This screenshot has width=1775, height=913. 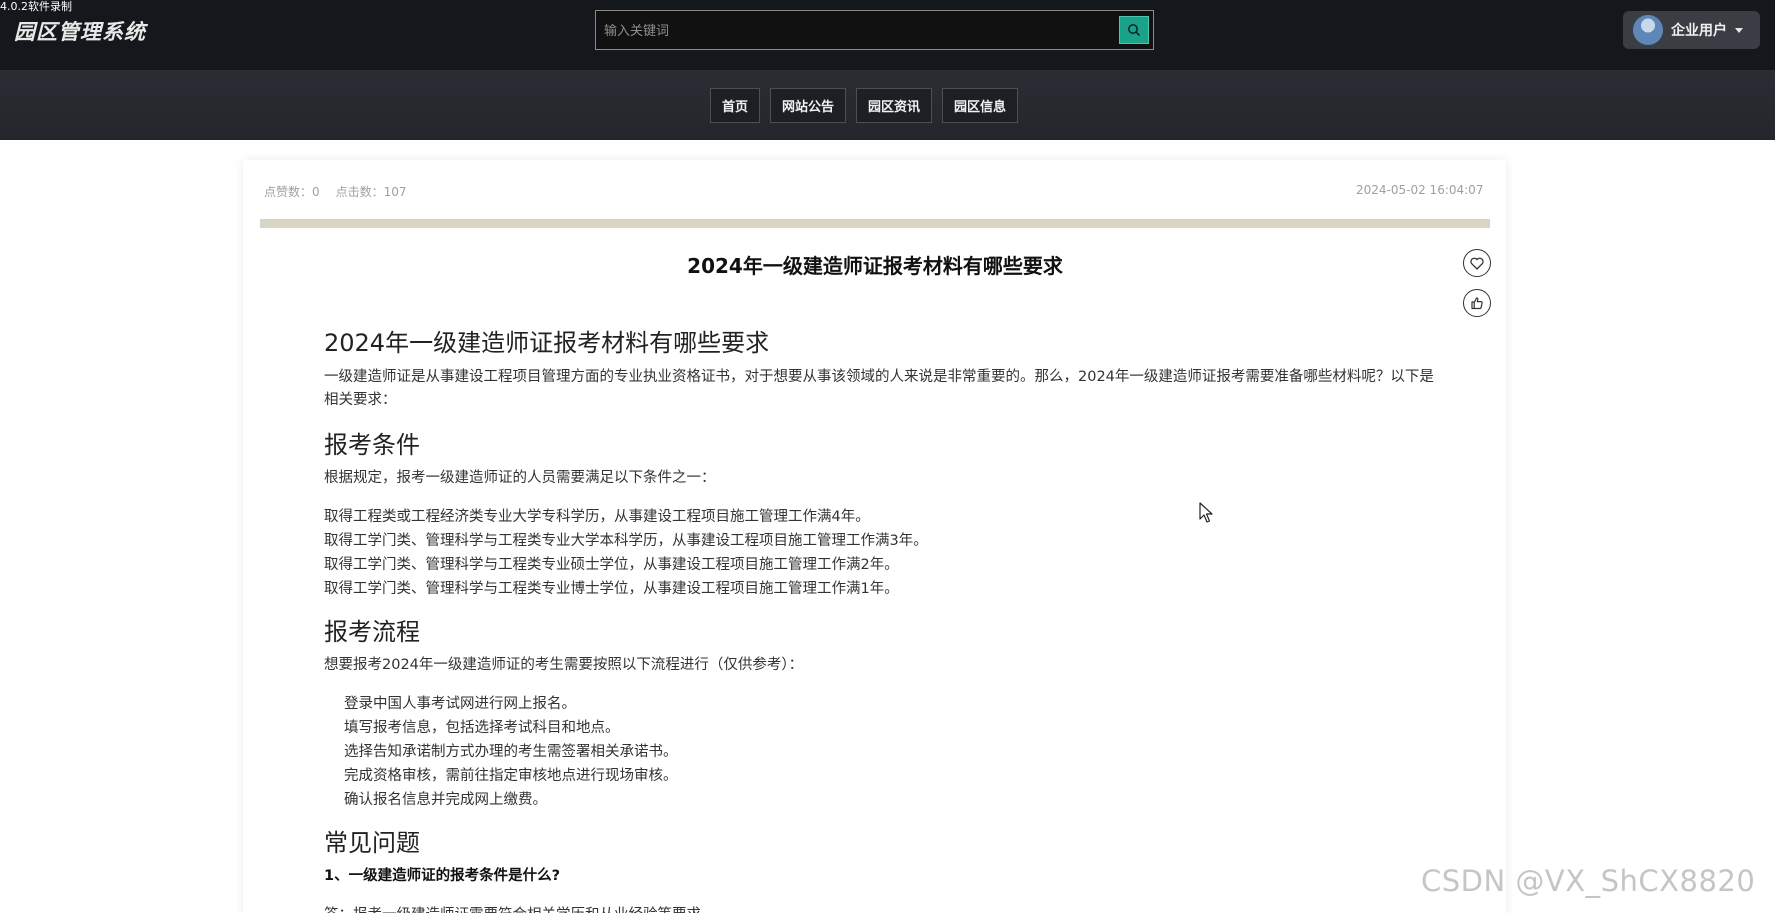 What do you see at coordinates (808, 105) in the screenshot?
I see `nav-item-announcements: 网站公告` at bounding box center [808, 105].